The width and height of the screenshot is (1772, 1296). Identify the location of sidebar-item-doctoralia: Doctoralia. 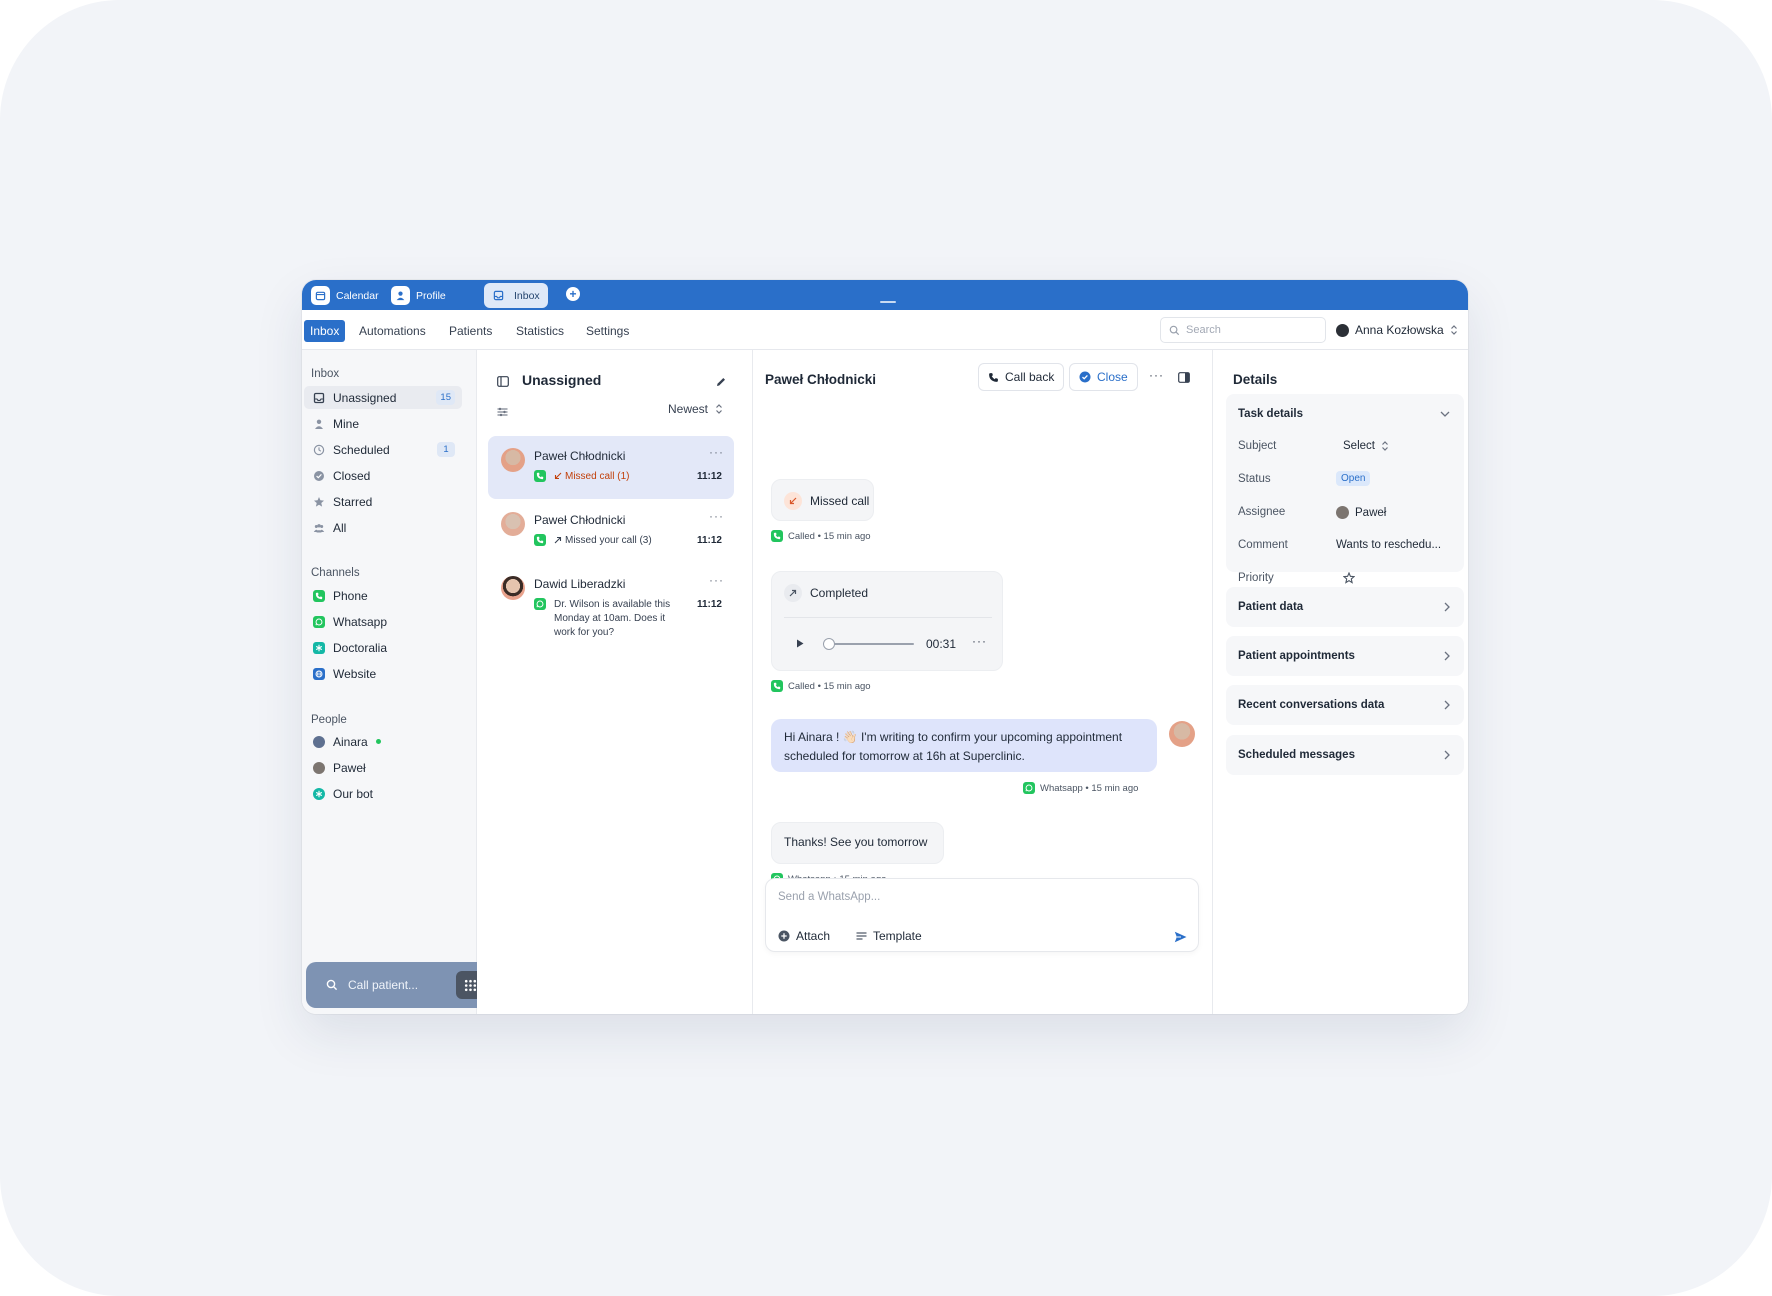
(383, 647).